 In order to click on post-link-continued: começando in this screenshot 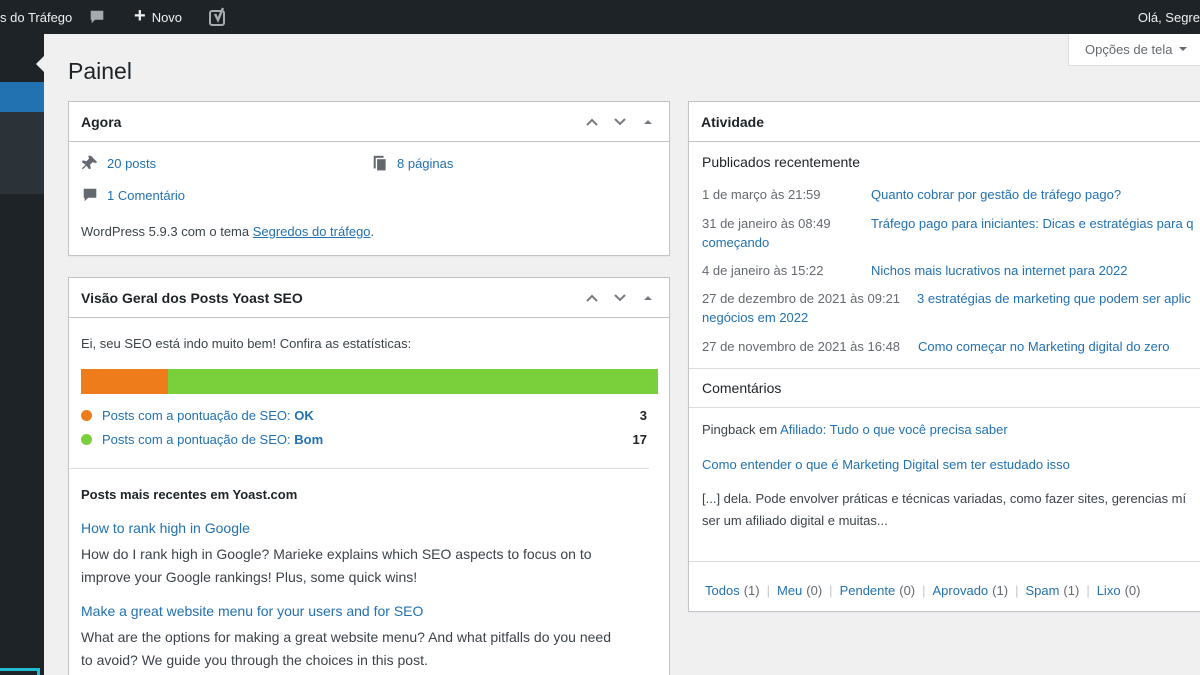, I will do `click(735, 242)`.